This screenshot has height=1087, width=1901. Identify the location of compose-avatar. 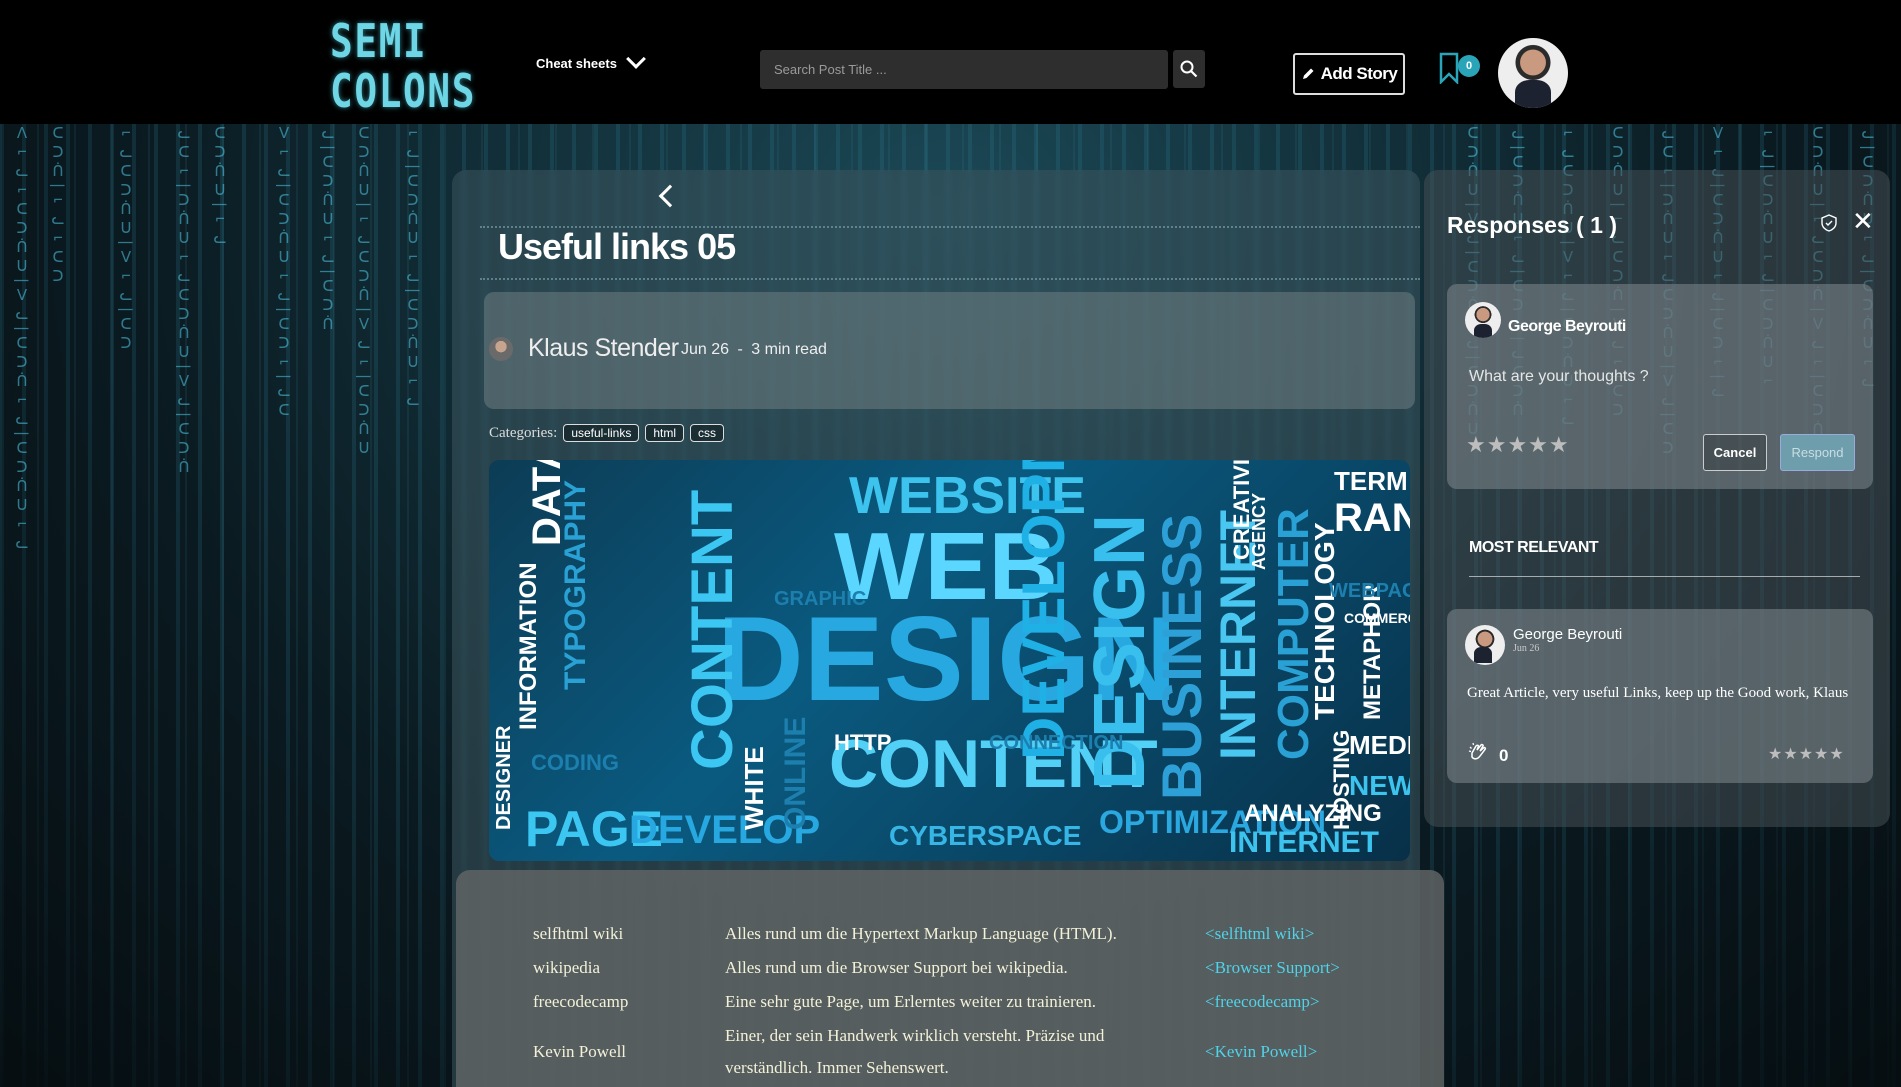
(1483, 320).